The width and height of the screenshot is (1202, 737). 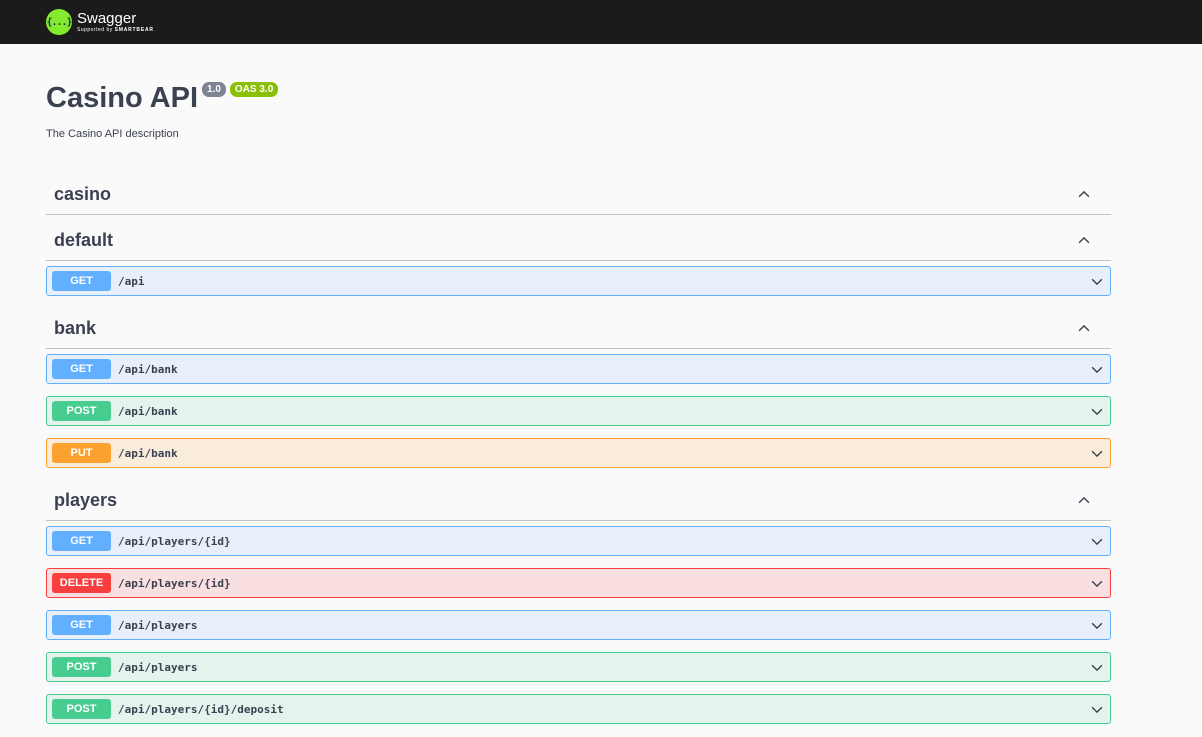 What do you see at coordinates (81, 453) in the screenshot?
I see `method-badge-put: PUT` at bounding box center [81, 453].